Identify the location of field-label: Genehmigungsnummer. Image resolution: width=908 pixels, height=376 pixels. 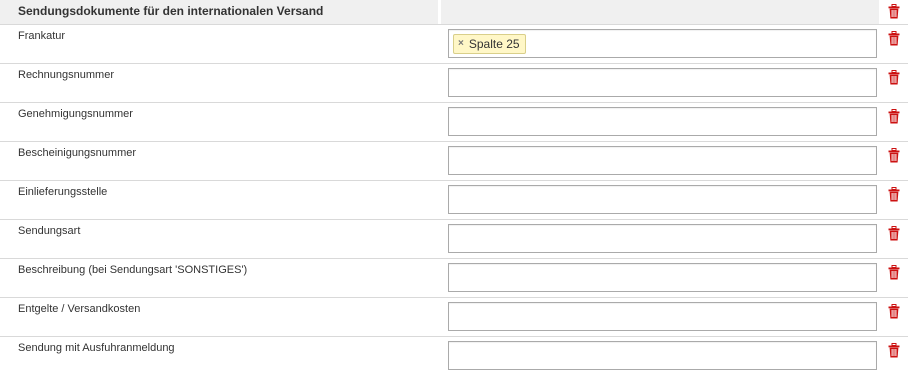
(75, 114).